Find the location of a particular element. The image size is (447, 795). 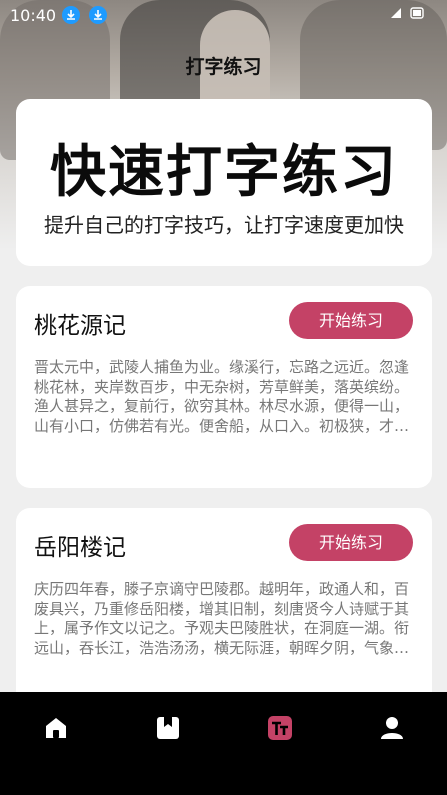

tab-library is located at coordinates (169, 729).